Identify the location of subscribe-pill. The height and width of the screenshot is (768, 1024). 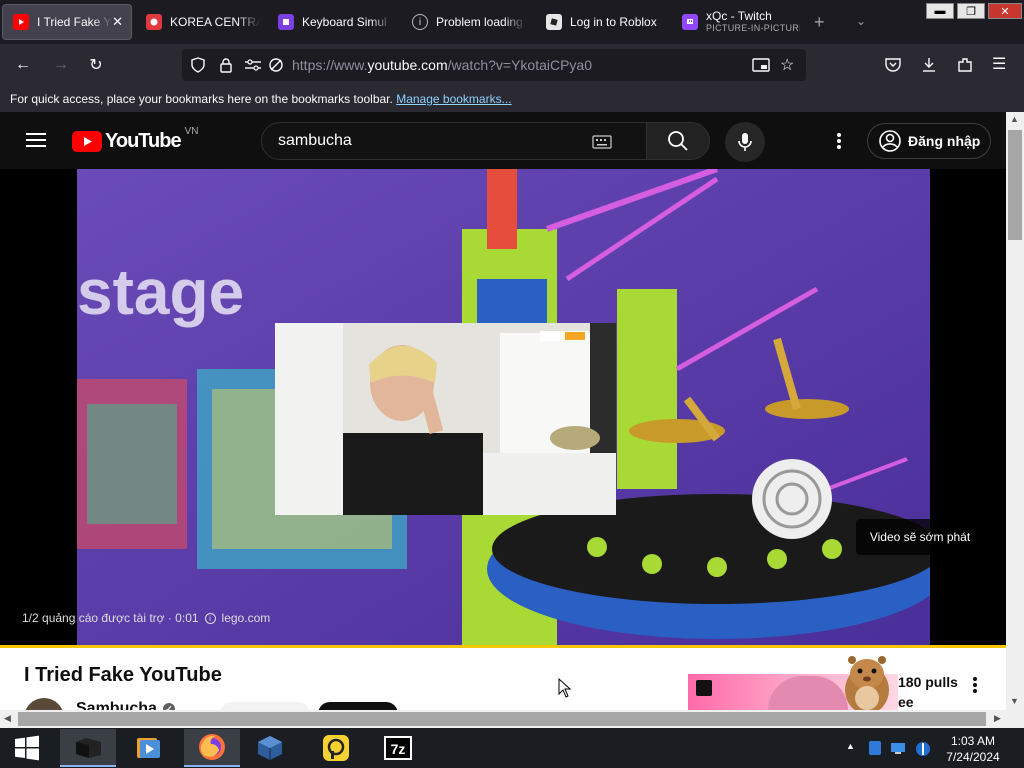
(265, 706).